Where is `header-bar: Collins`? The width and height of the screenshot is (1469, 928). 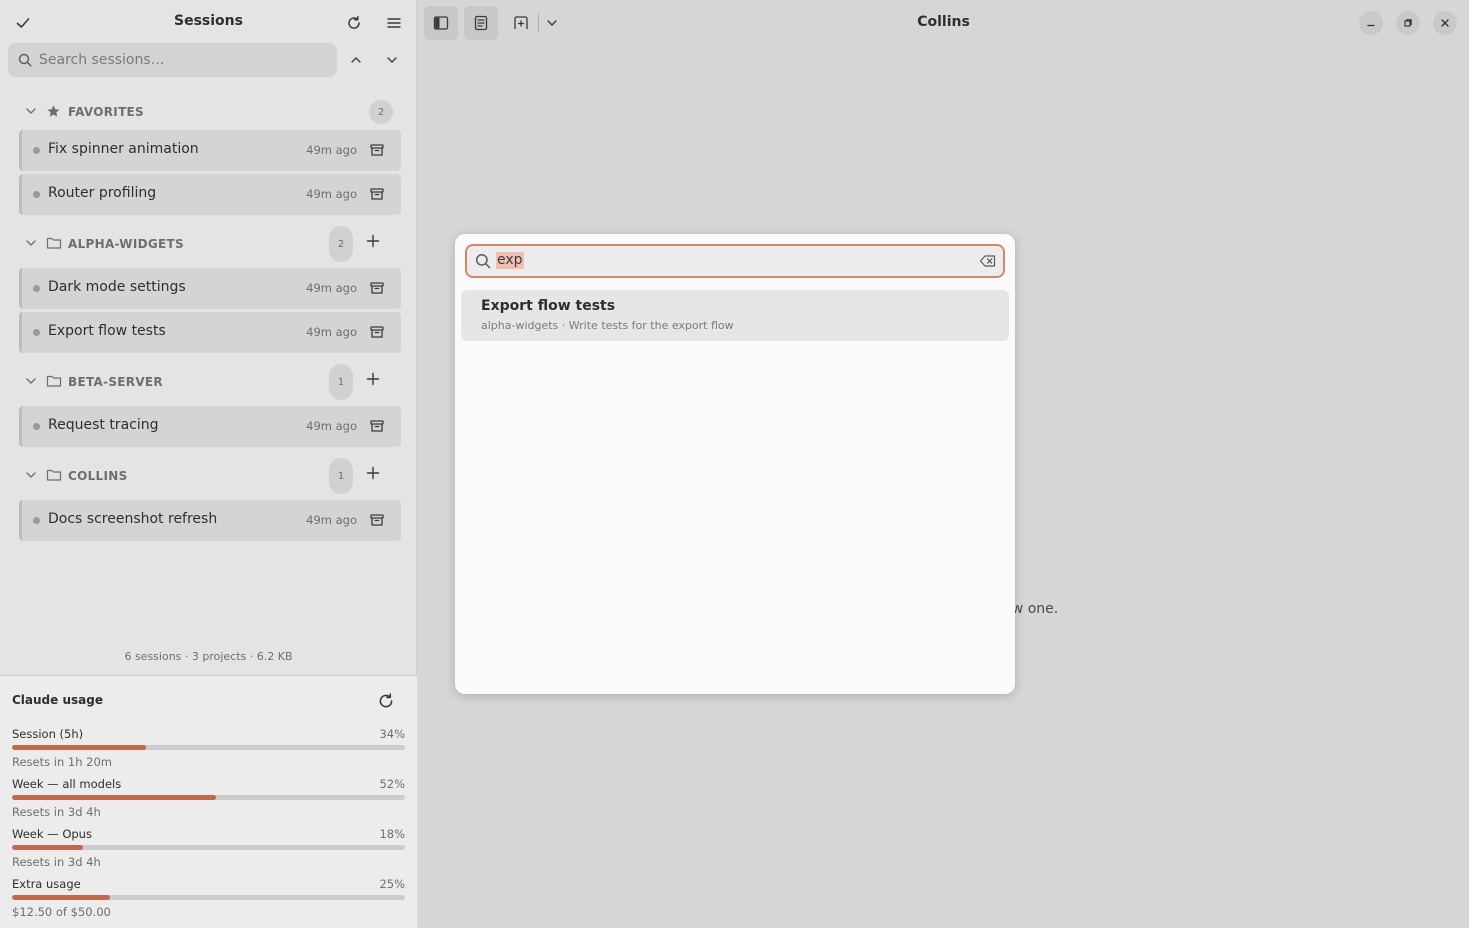
header-bar: Collins is located at coordinates (943, 23).